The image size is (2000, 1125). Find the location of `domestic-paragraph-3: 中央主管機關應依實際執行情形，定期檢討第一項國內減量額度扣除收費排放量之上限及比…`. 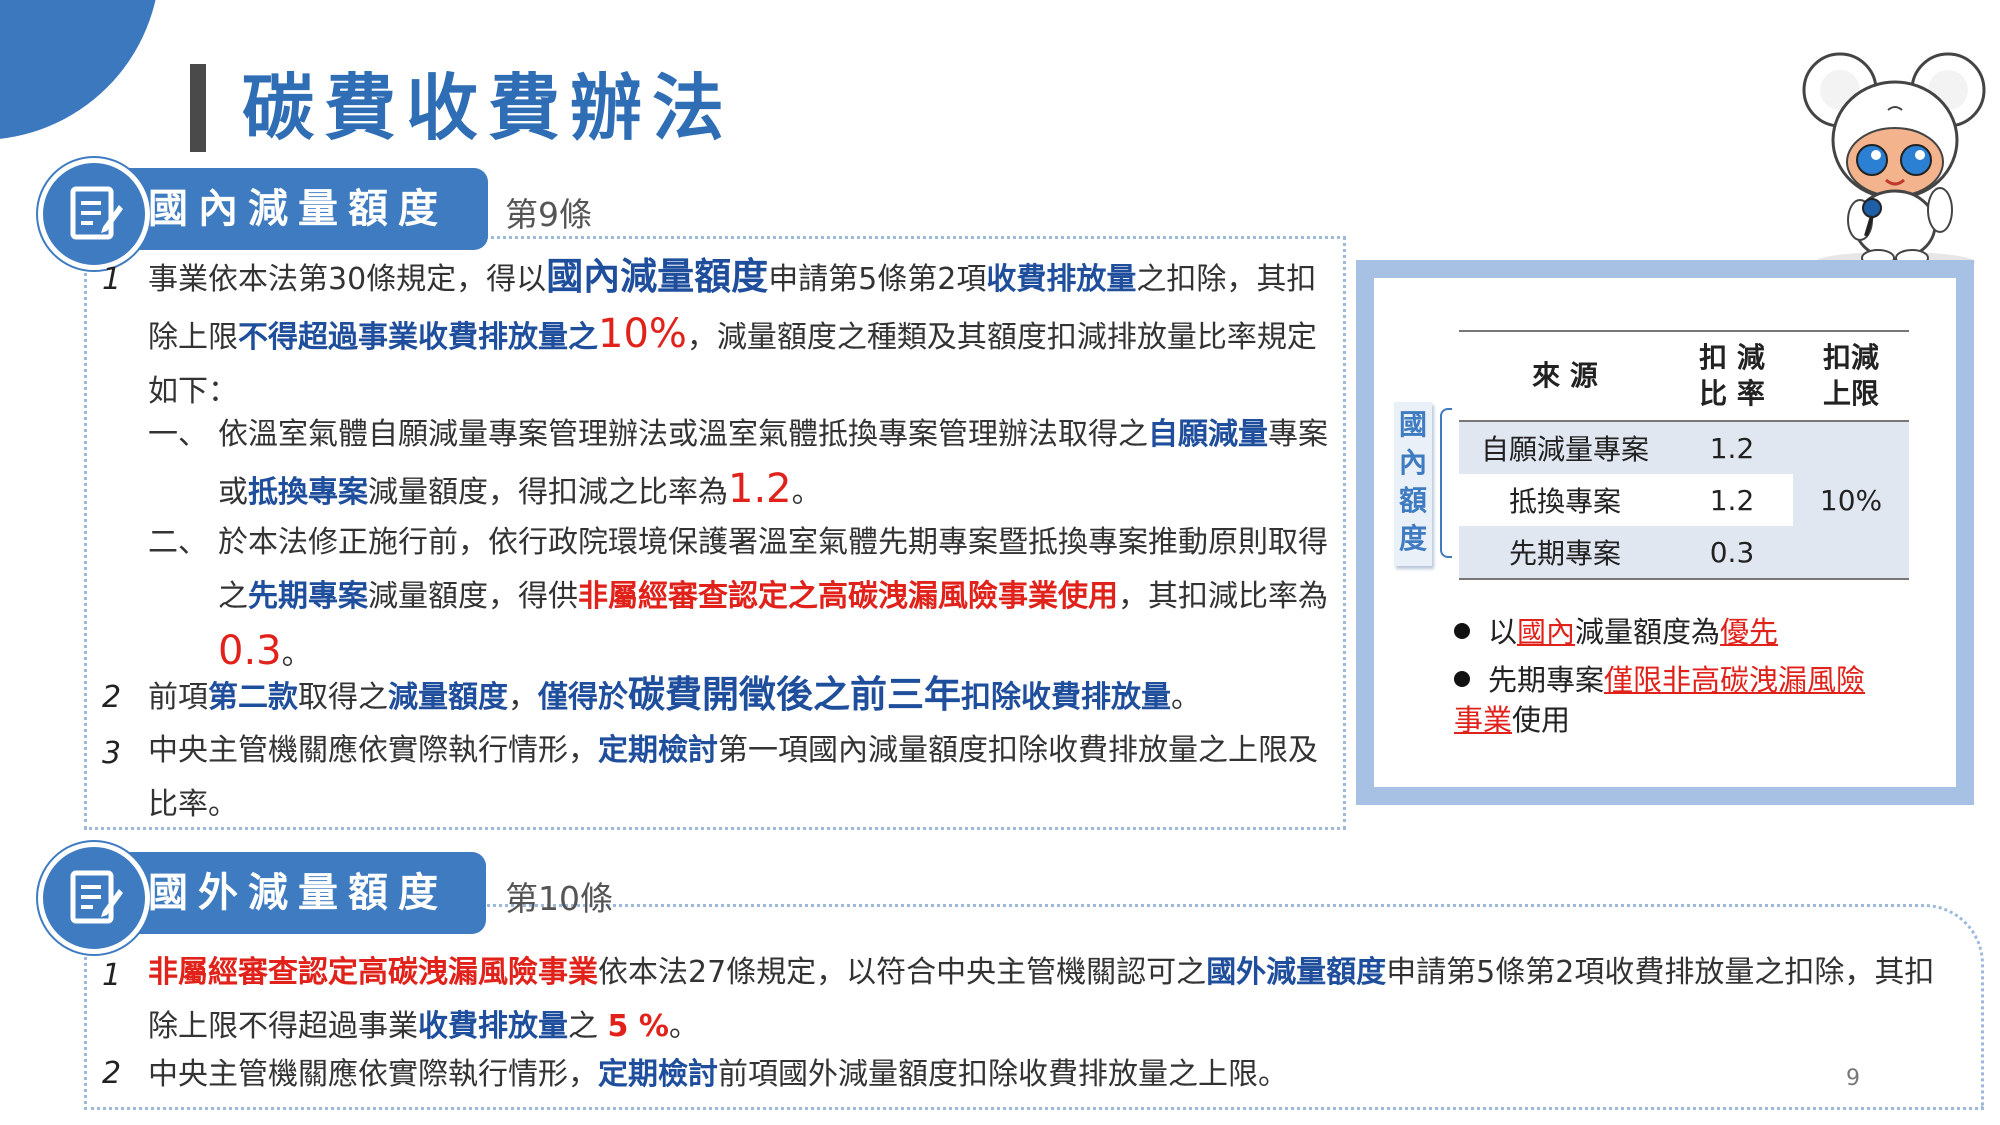

domestic-paragraph-3: 中央主管機關應依實際執行情形，定期檢討第一項國內減量額度扣除收費排放量之上限及比… is located at coordinates (738, 778).